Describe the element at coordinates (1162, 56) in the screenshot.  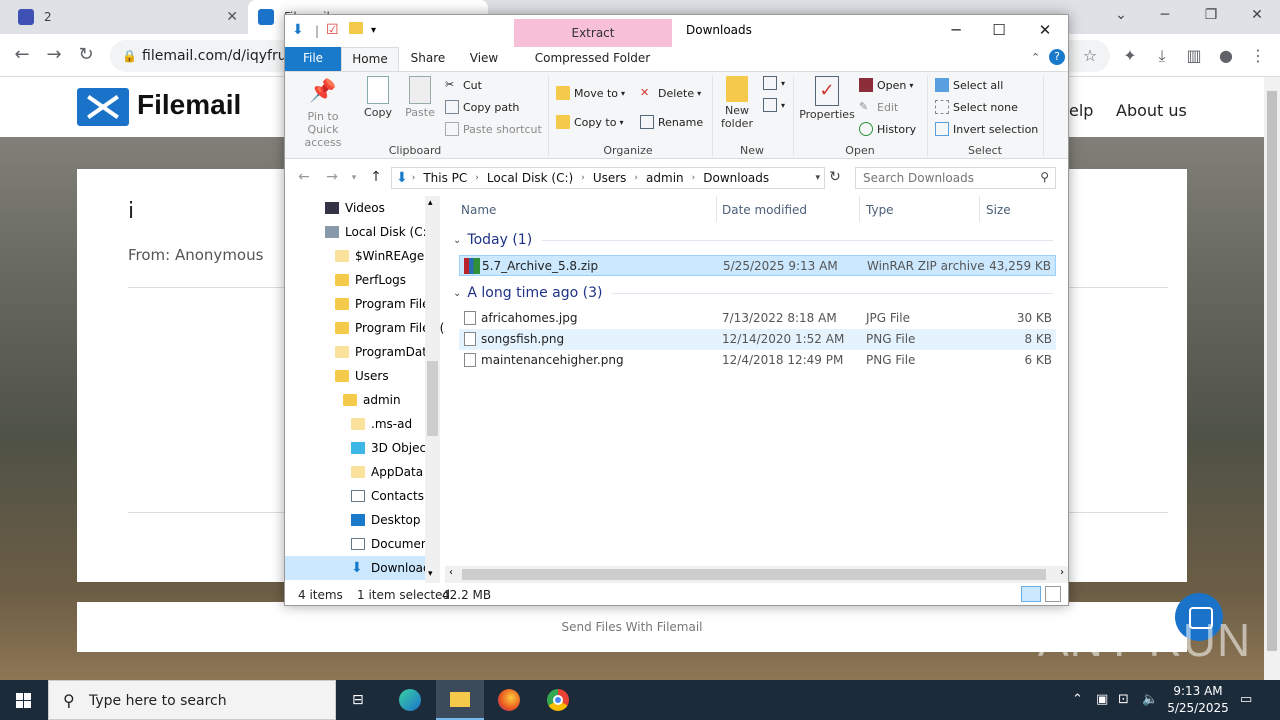
I see `download-icon: ⤓` at that location.